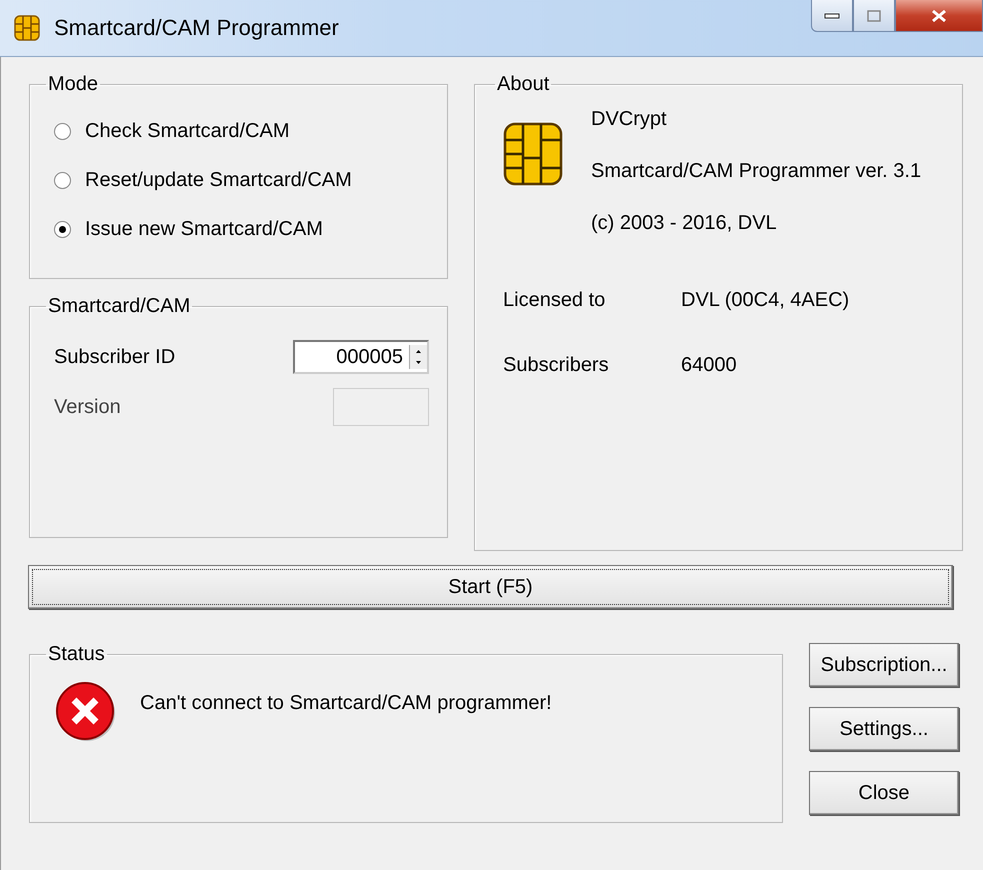 This screenshot has width=983, height=870. Describe the element at coordinates (554, 300) in the screenshot. I see `info-label: Licensed to` at that location.